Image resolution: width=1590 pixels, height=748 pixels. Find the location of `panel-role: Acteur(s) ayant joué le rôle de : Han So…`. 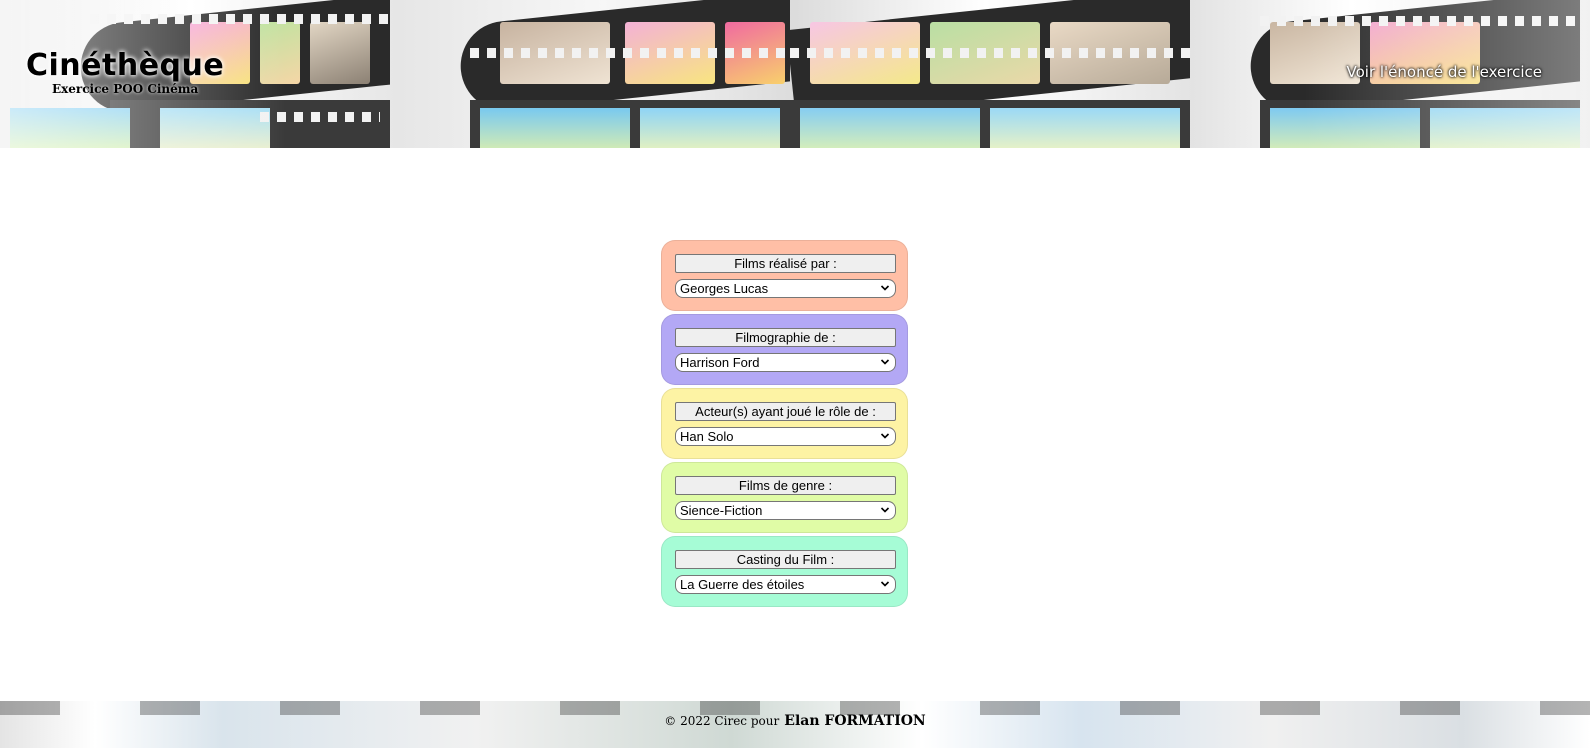

panel-role: Acteur(s) ayant joué le rôle de : Han So… is located at coordinates (784, 423).